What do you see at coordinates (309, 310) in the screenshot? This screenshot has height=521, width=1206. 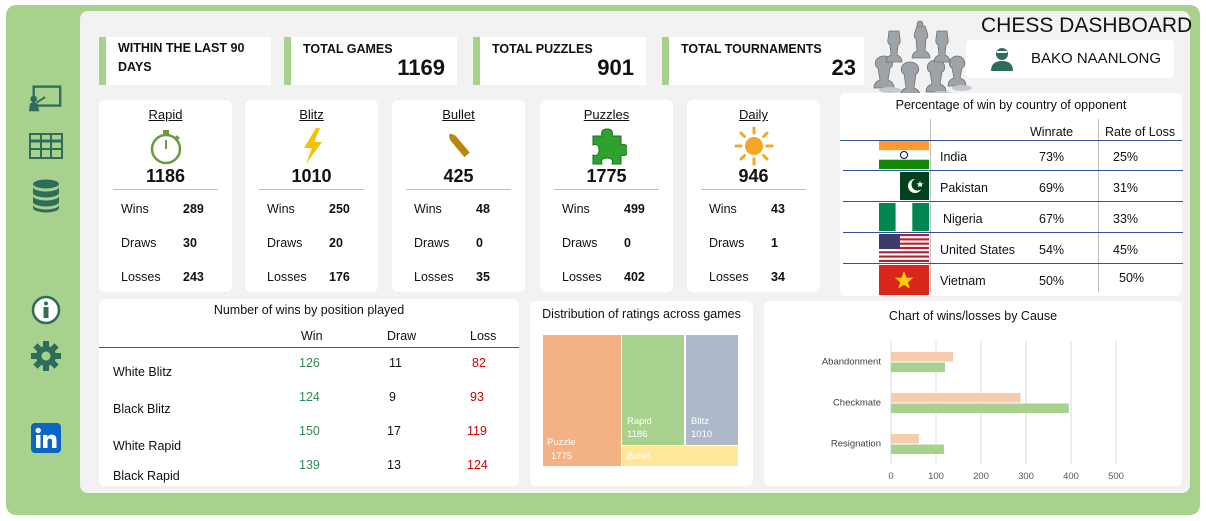 I see `position-title: Number of wins by position played` at bounding box center [309, 310].